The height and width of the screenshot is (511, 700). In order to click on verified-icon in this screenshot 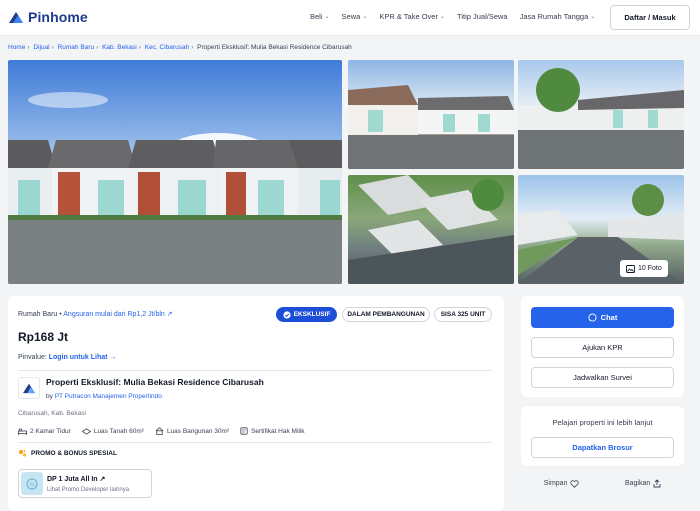, I will do `click(286, 314)`.